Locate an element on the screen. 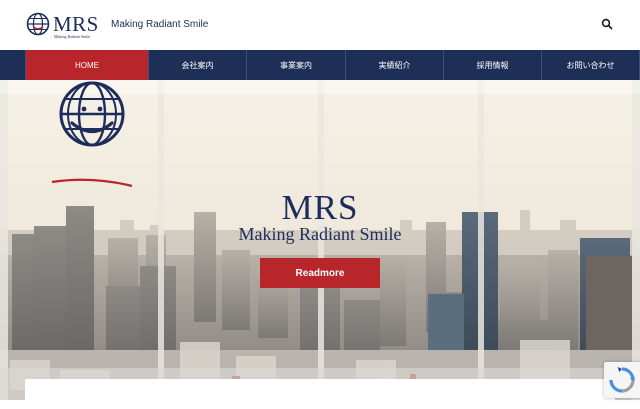 This screenshot has height=409, width=640. globe-logo-icon is located at coordinates (38, 24).